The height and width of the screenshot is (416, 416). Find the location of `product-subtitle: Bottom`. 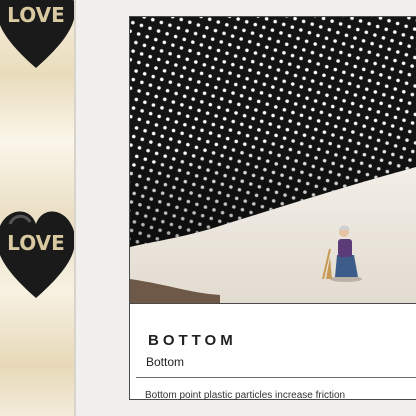

product-subtitle: Bottom is located at coordinates (165, 362).